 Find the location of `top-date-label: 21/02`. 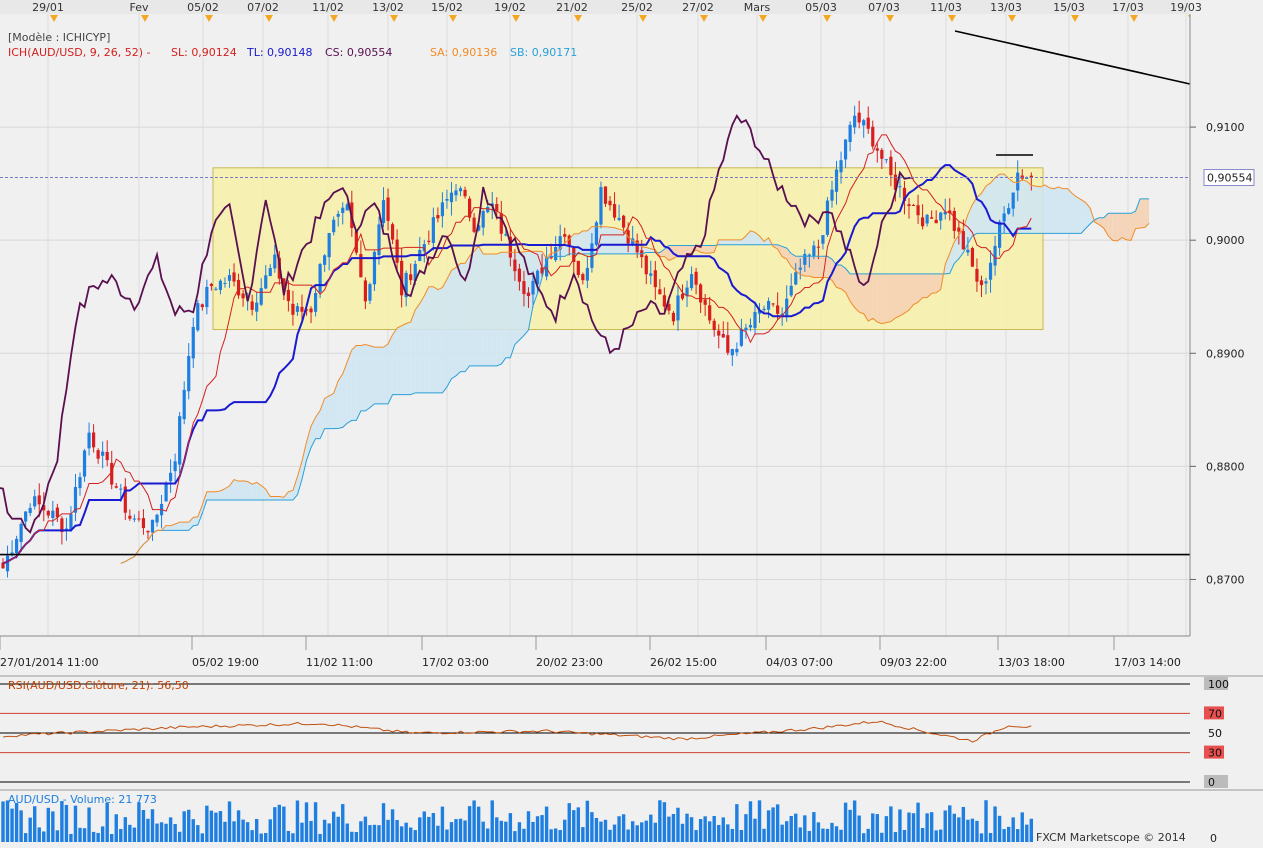

top-date-label: 21/02 is located at coordinates (572, 7).